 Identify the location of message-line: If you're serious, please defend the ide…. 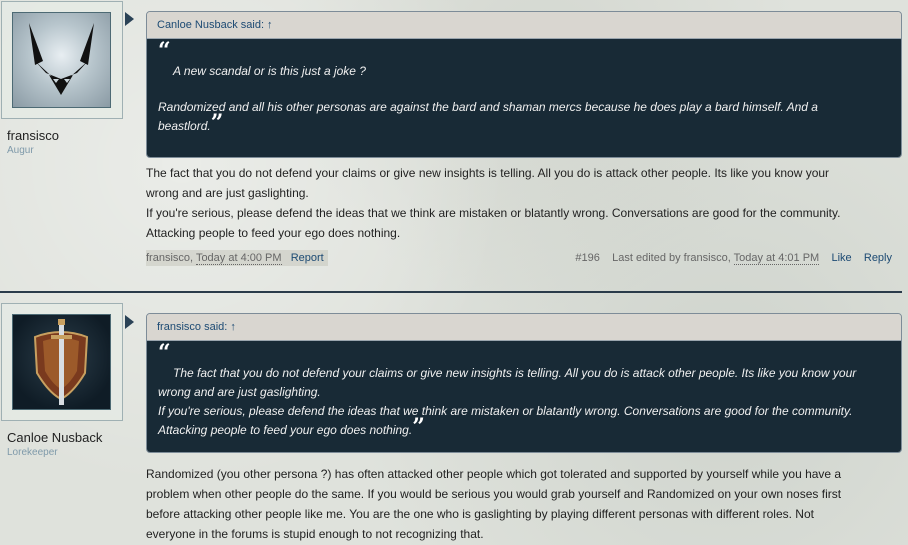
(493, 213).